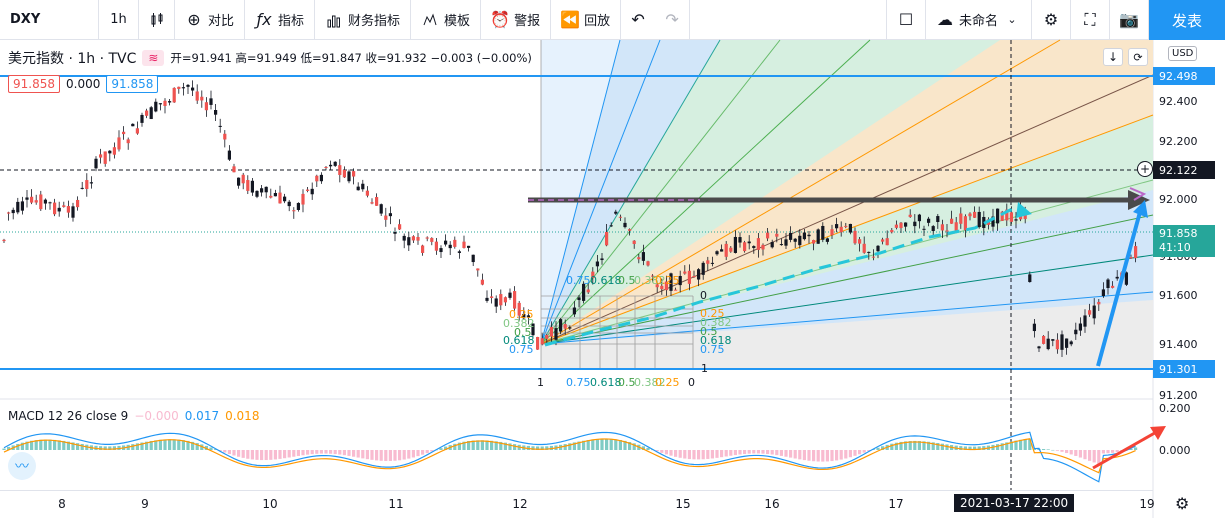  What do you see at coordinates (1138, 57) in the screenshot?
I see `auto-scale-button: ⟳` at bounding box center [1138, 57].